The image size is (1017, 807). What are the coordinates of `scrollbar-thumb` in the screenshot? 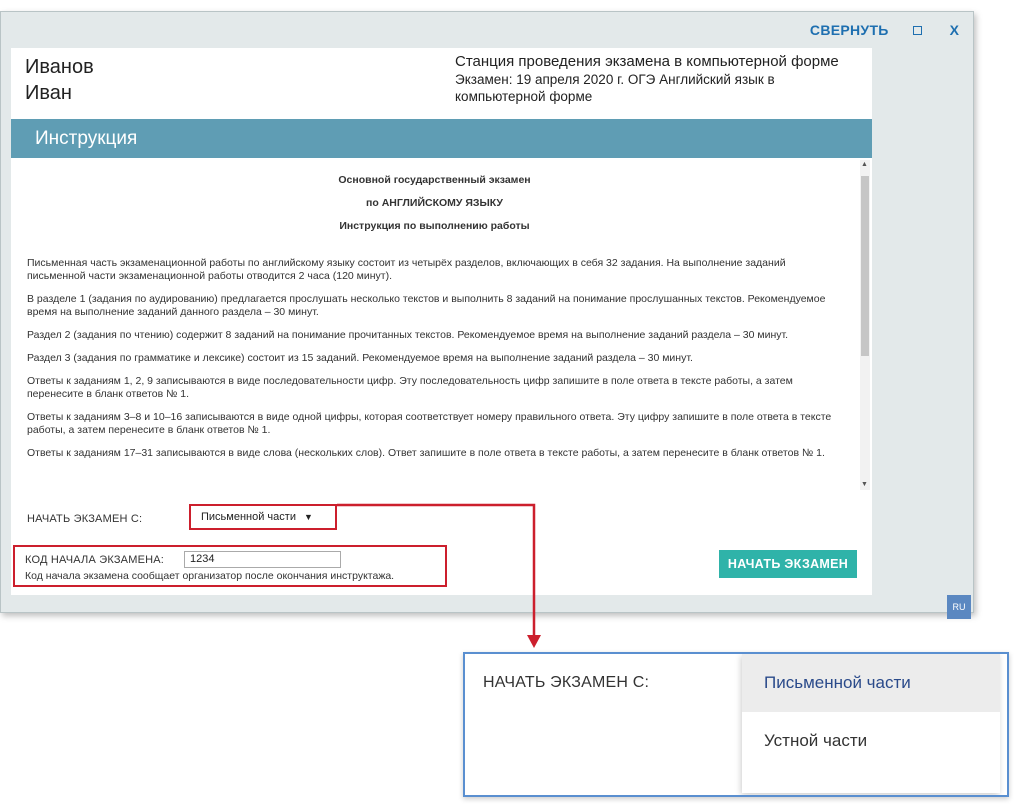 It's located at (865, 266).